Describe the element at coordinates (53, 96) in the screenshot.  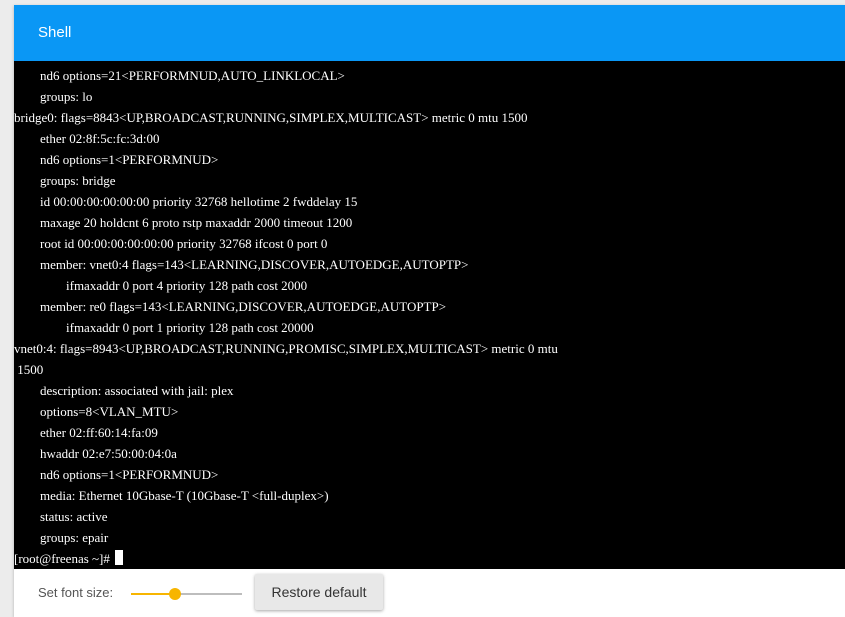
I see `terminal-line: groups: lo` at that location.